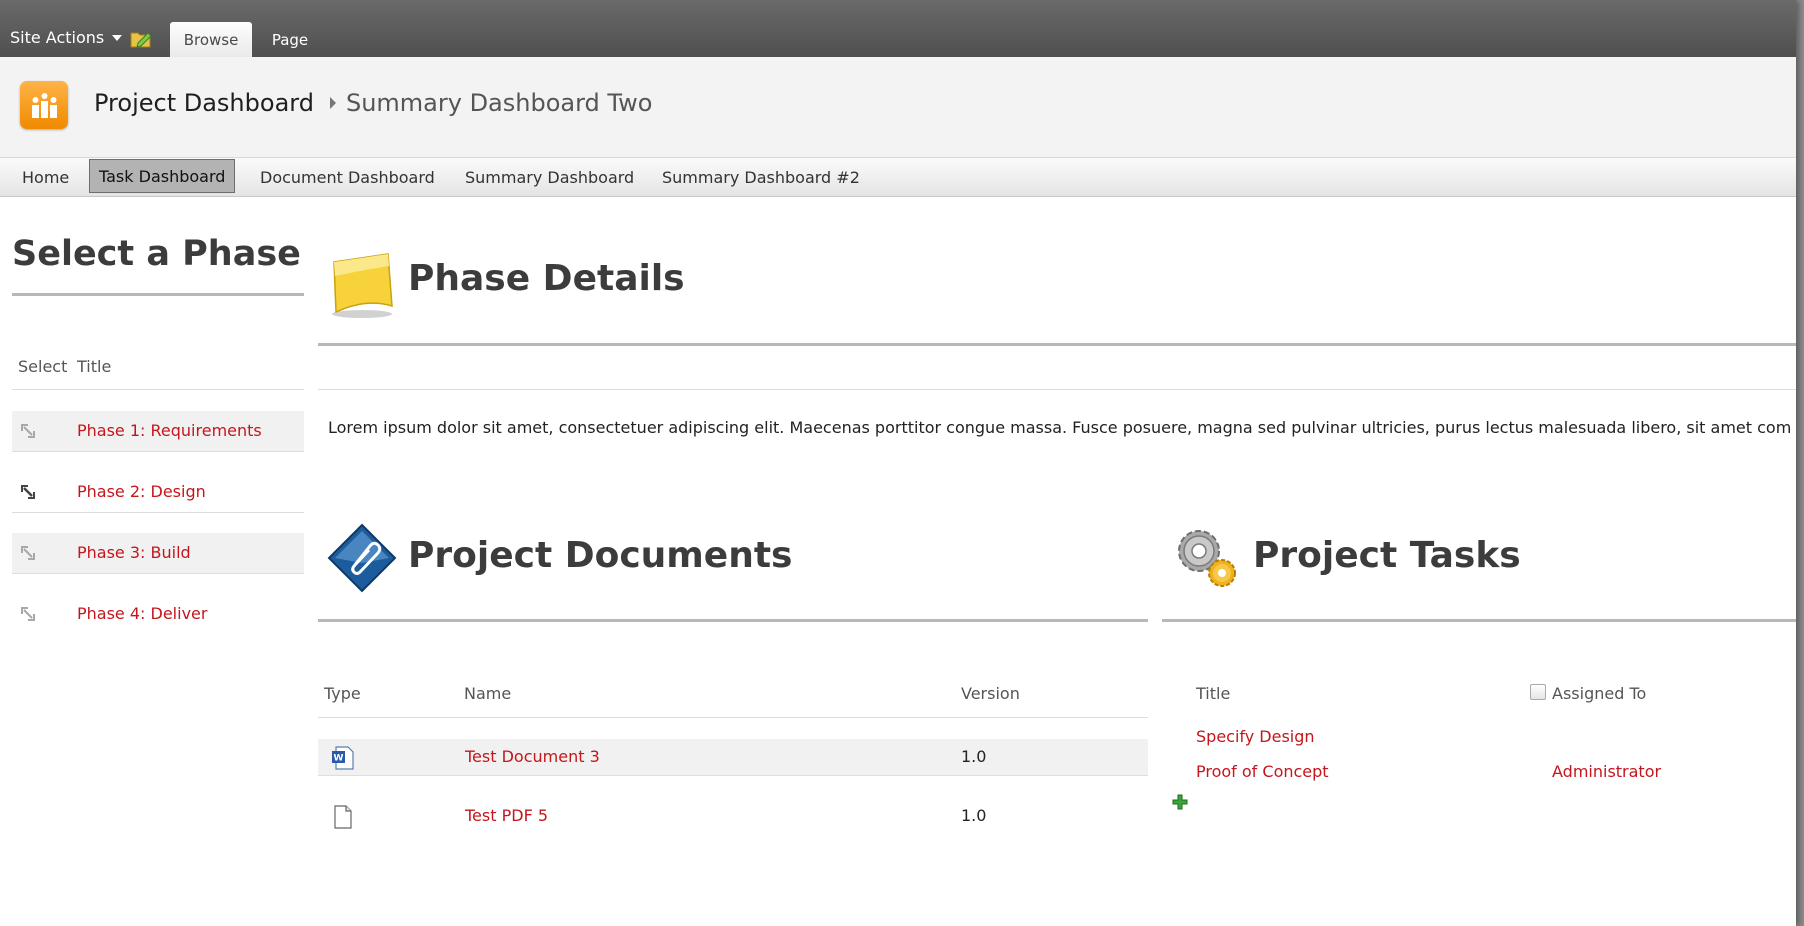  What do you see at coordinates (156, 254) in the screenshot?
I see `select-phase-heading: Select a Phase` at bounding box center [156, 254].